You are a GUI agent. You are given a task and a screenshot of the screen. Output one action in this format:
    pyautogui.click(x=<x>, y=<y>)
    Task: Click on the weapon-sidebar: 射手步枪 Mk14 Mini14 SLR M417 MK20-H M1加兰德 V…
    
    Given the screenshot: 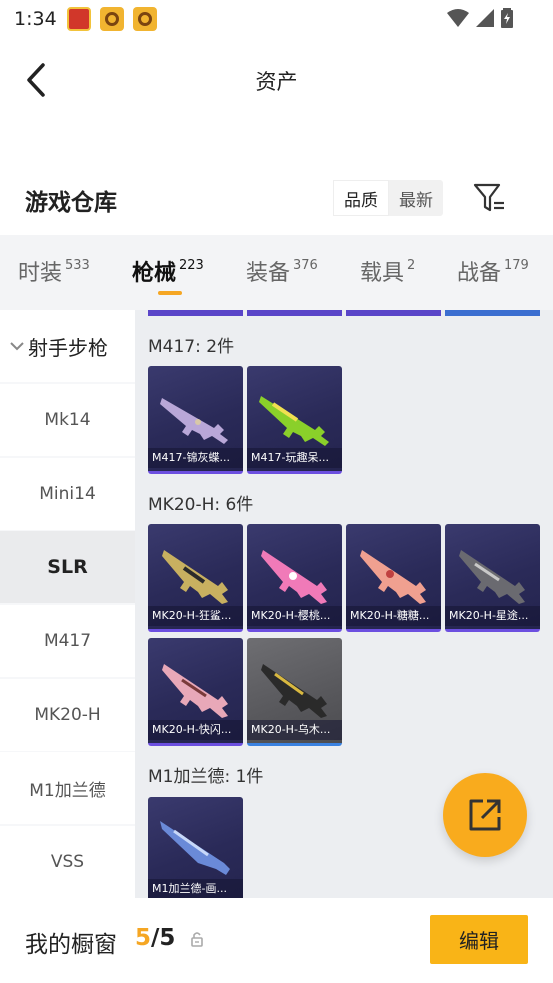 What is the action you would take?
    pyautogui.click(x=67, y=604)
    